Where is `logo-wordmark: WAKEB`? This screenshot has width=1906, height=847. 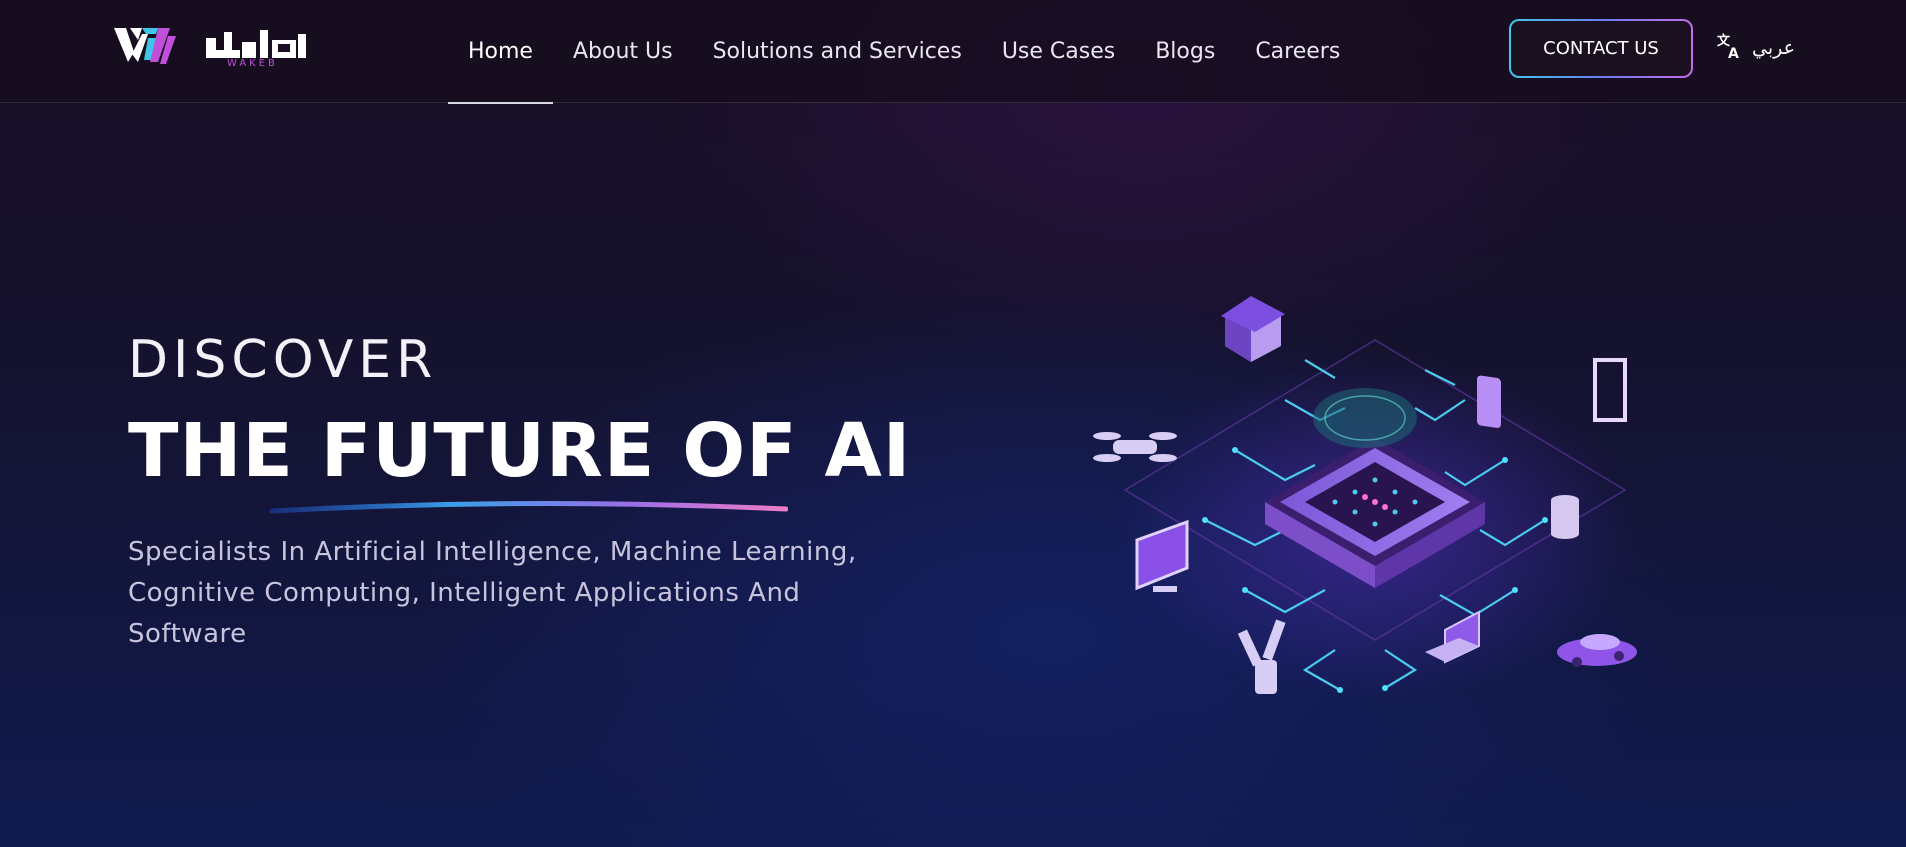 logo-wordmark: WAKEB is located at coordinates (252, 63).